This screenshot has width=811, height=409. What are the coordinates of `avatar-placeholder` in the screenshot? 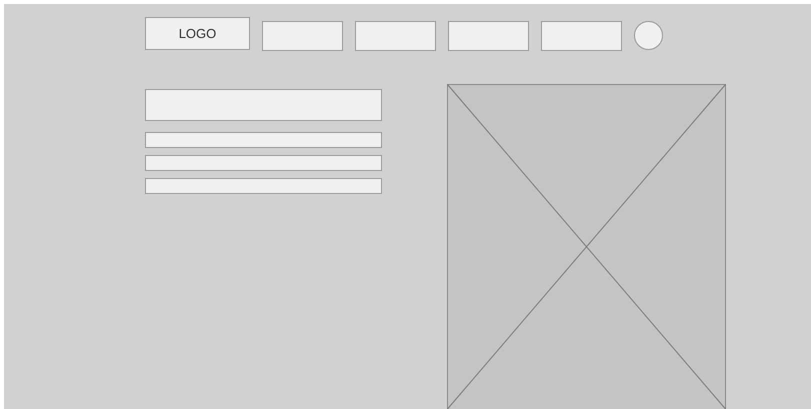 It's located at (648, 35).